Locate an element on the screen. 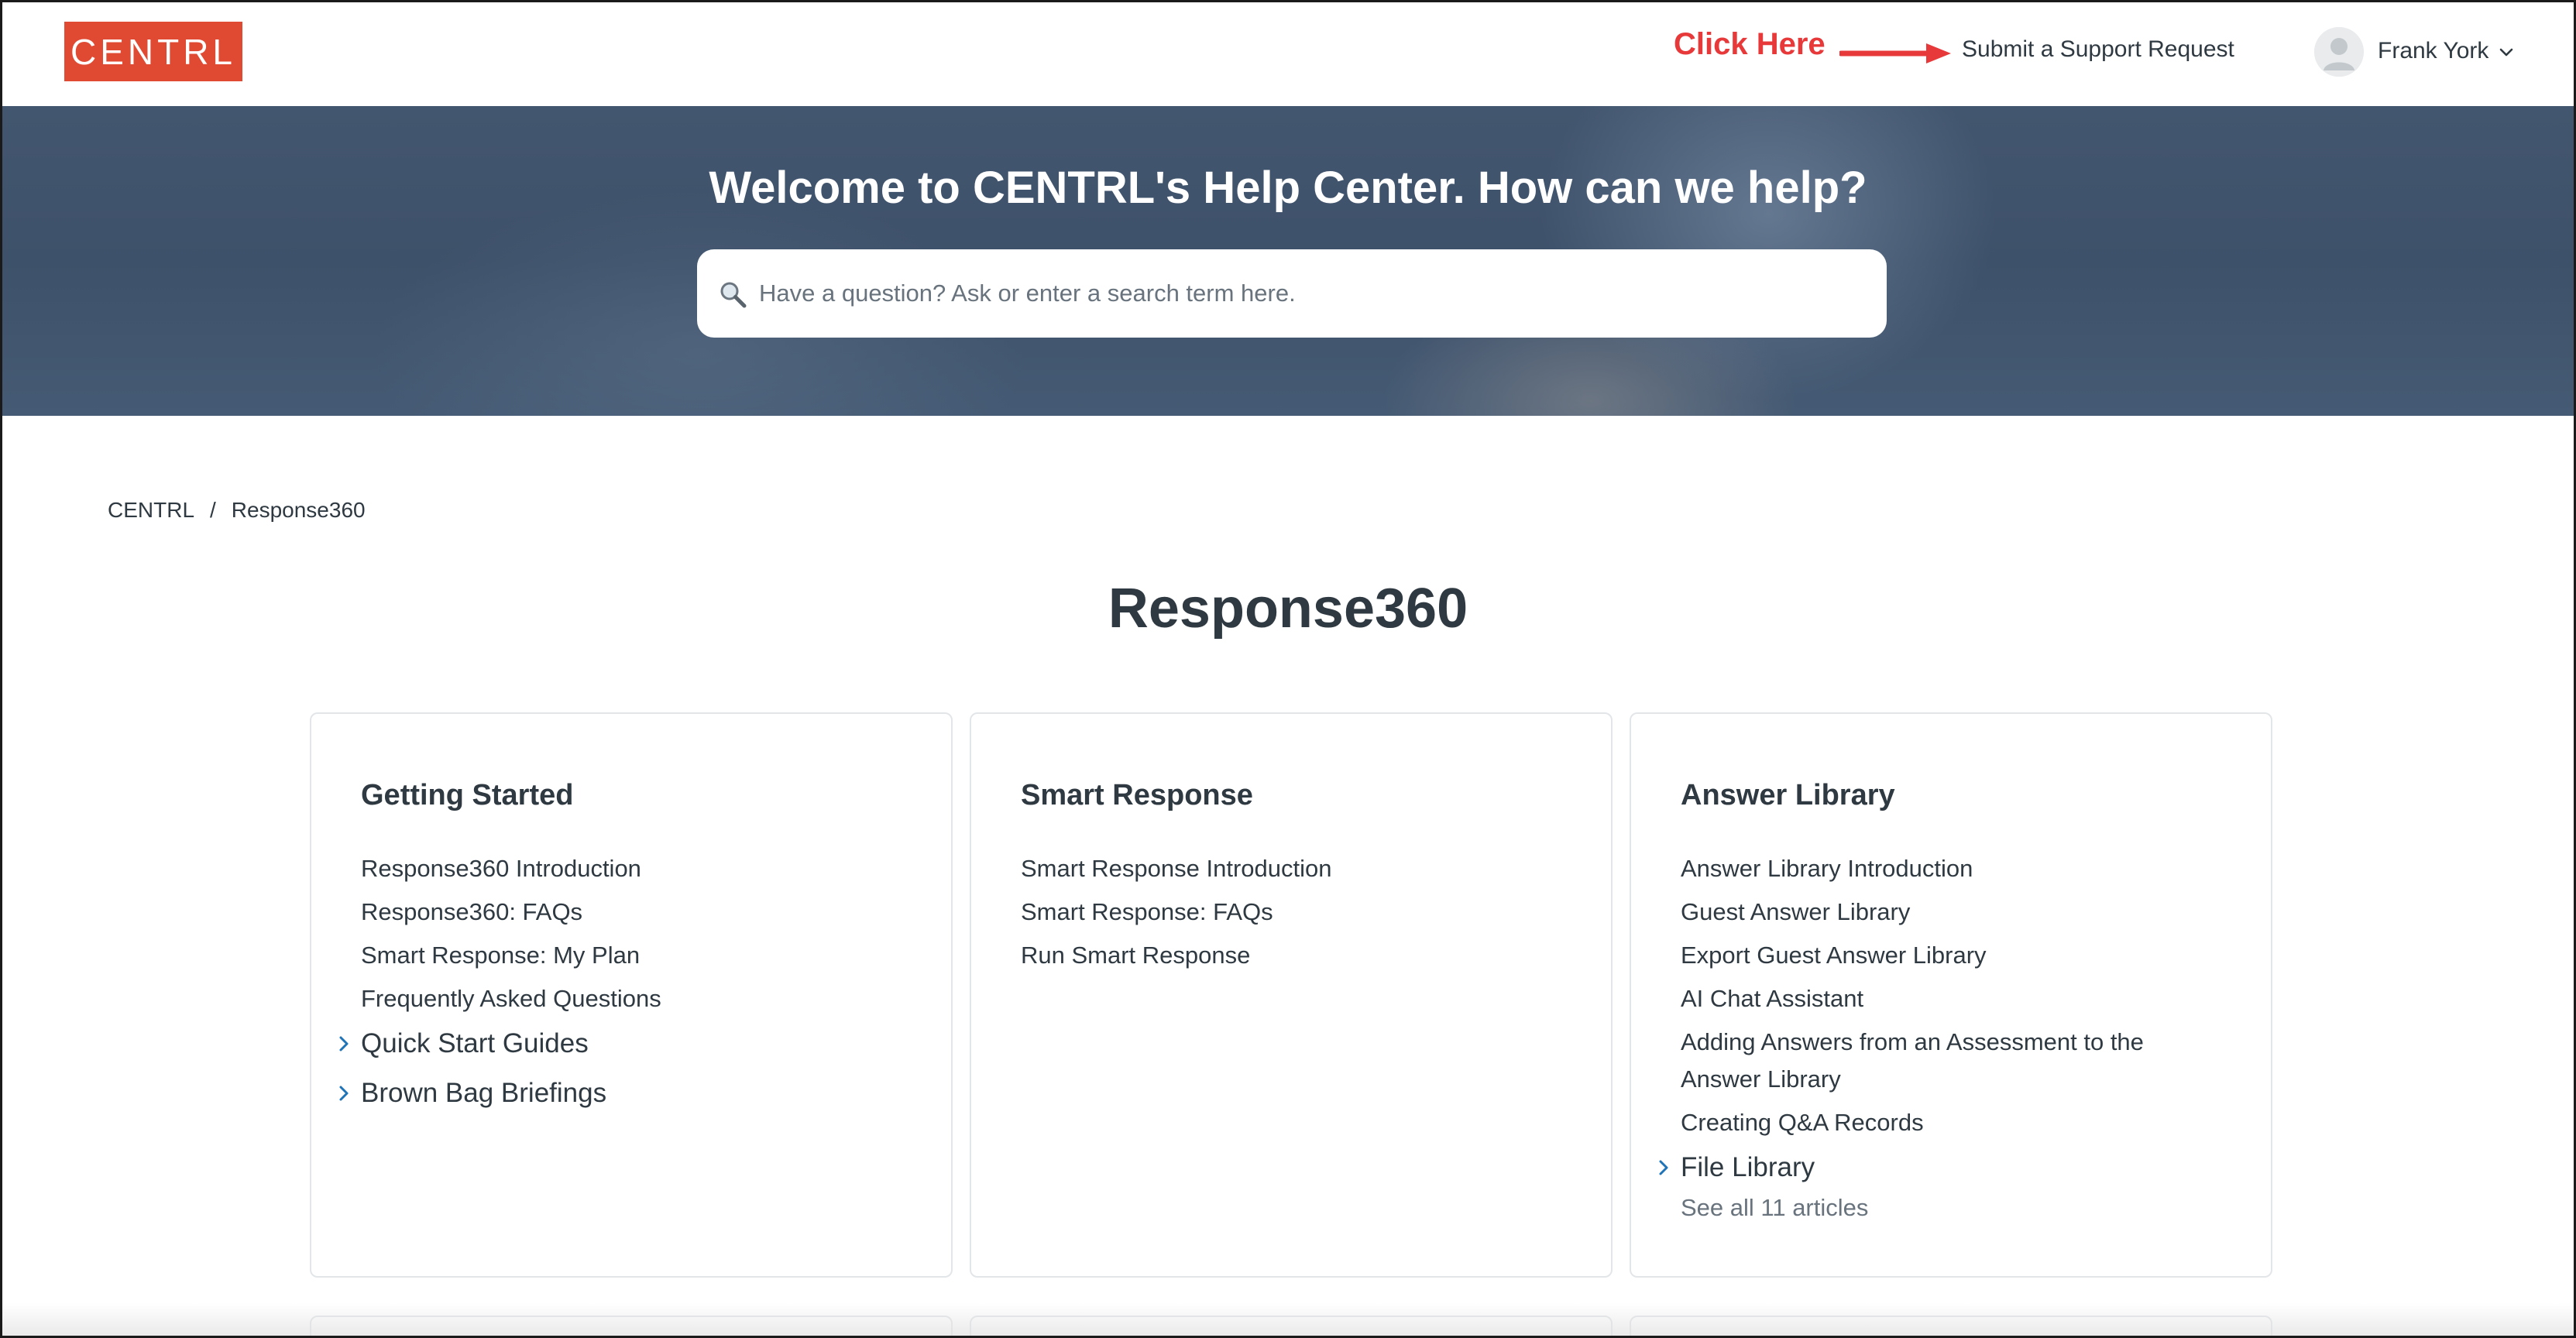  section-quick-start-guides: Quick Start Guides is located at coordinates (461, 1043).